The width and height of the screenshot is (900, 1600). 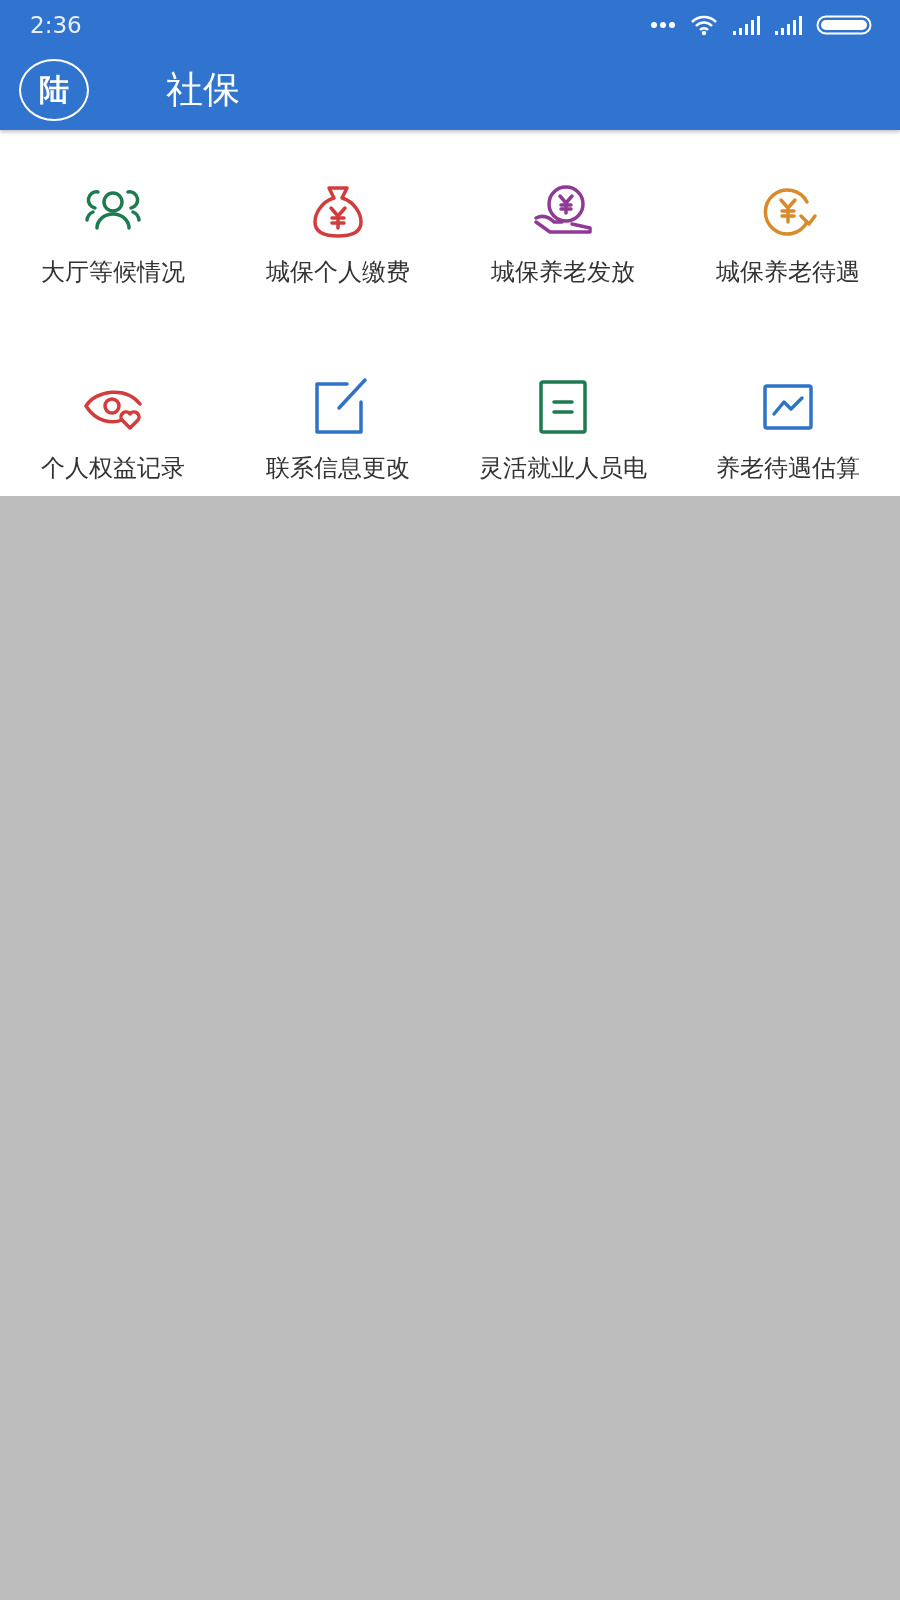 I want to click on menu-tile: 养老待遇估算, so click(x=787, y=436).